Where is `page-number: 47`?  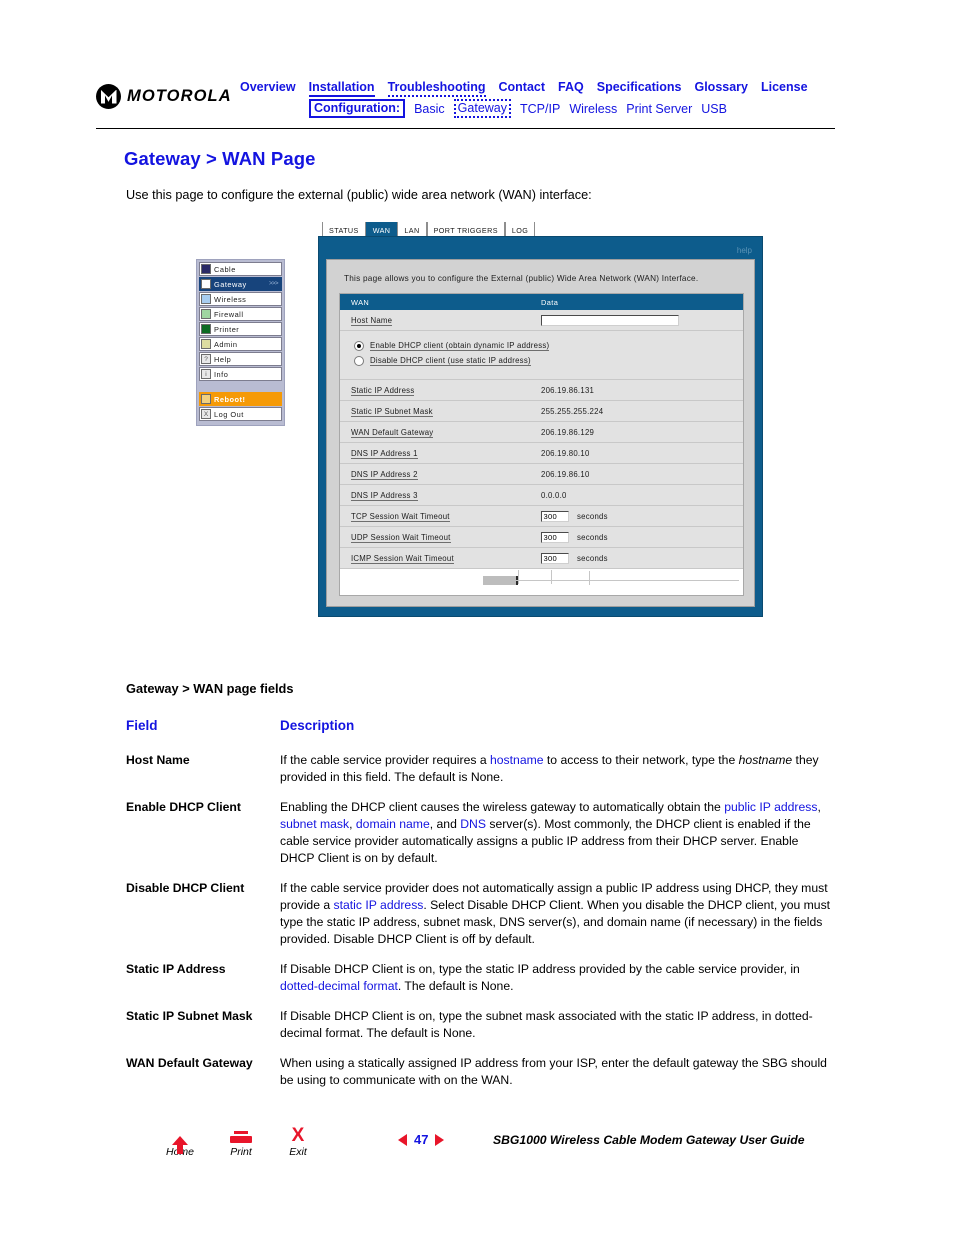 page-number: 47 is located at coordinates (421, 1139).